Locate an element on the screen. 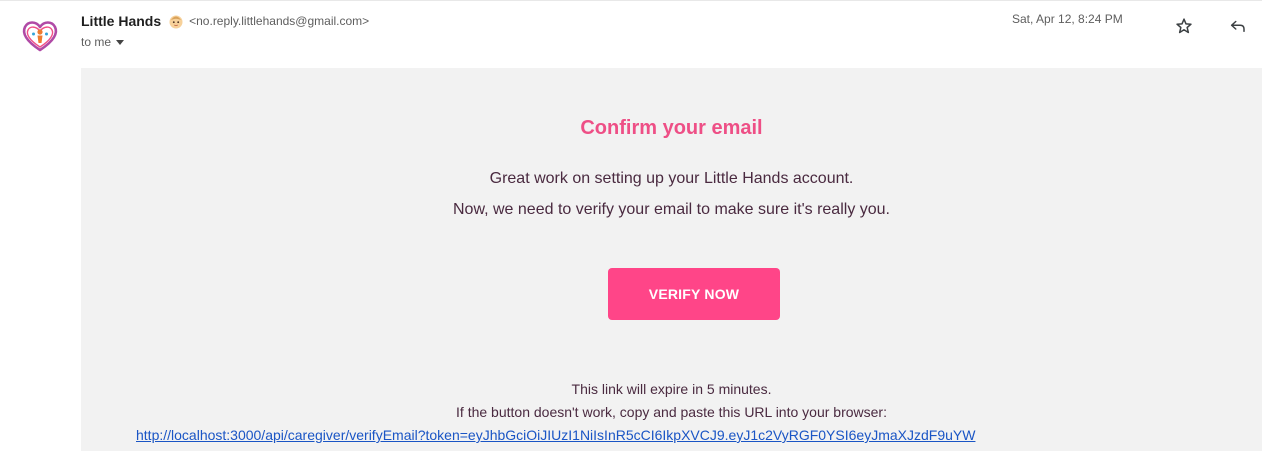 This screenshot has height=451, width=1262. top-divider is located at coordinates (631, 0).